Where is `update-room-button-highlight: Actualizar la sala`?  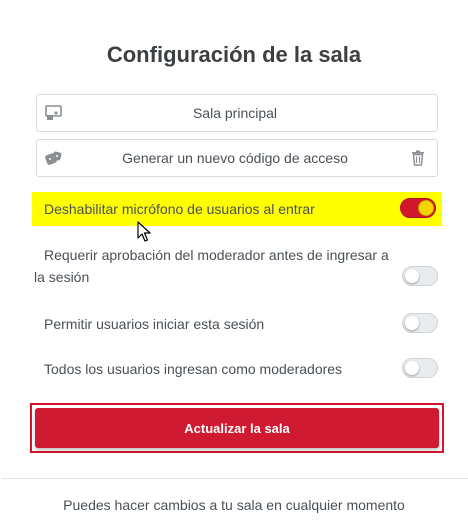
update-room-button-highlight: Actualizar la sala is located at coordinates (237, 428).